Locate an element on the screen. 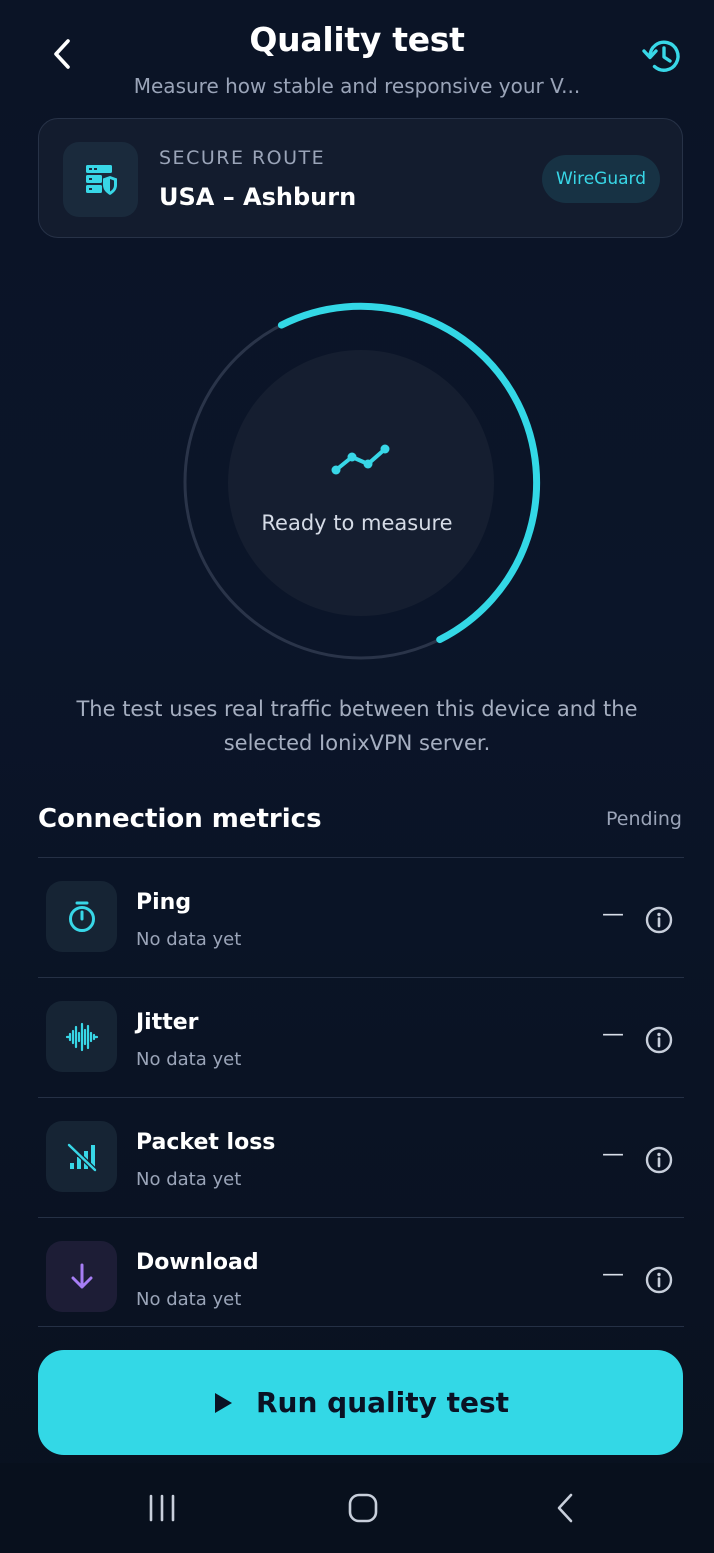 Image resolution: width=714 pixels, height=1553 pixels. metric-name: Jitter is located at coordinates (167, 1022).